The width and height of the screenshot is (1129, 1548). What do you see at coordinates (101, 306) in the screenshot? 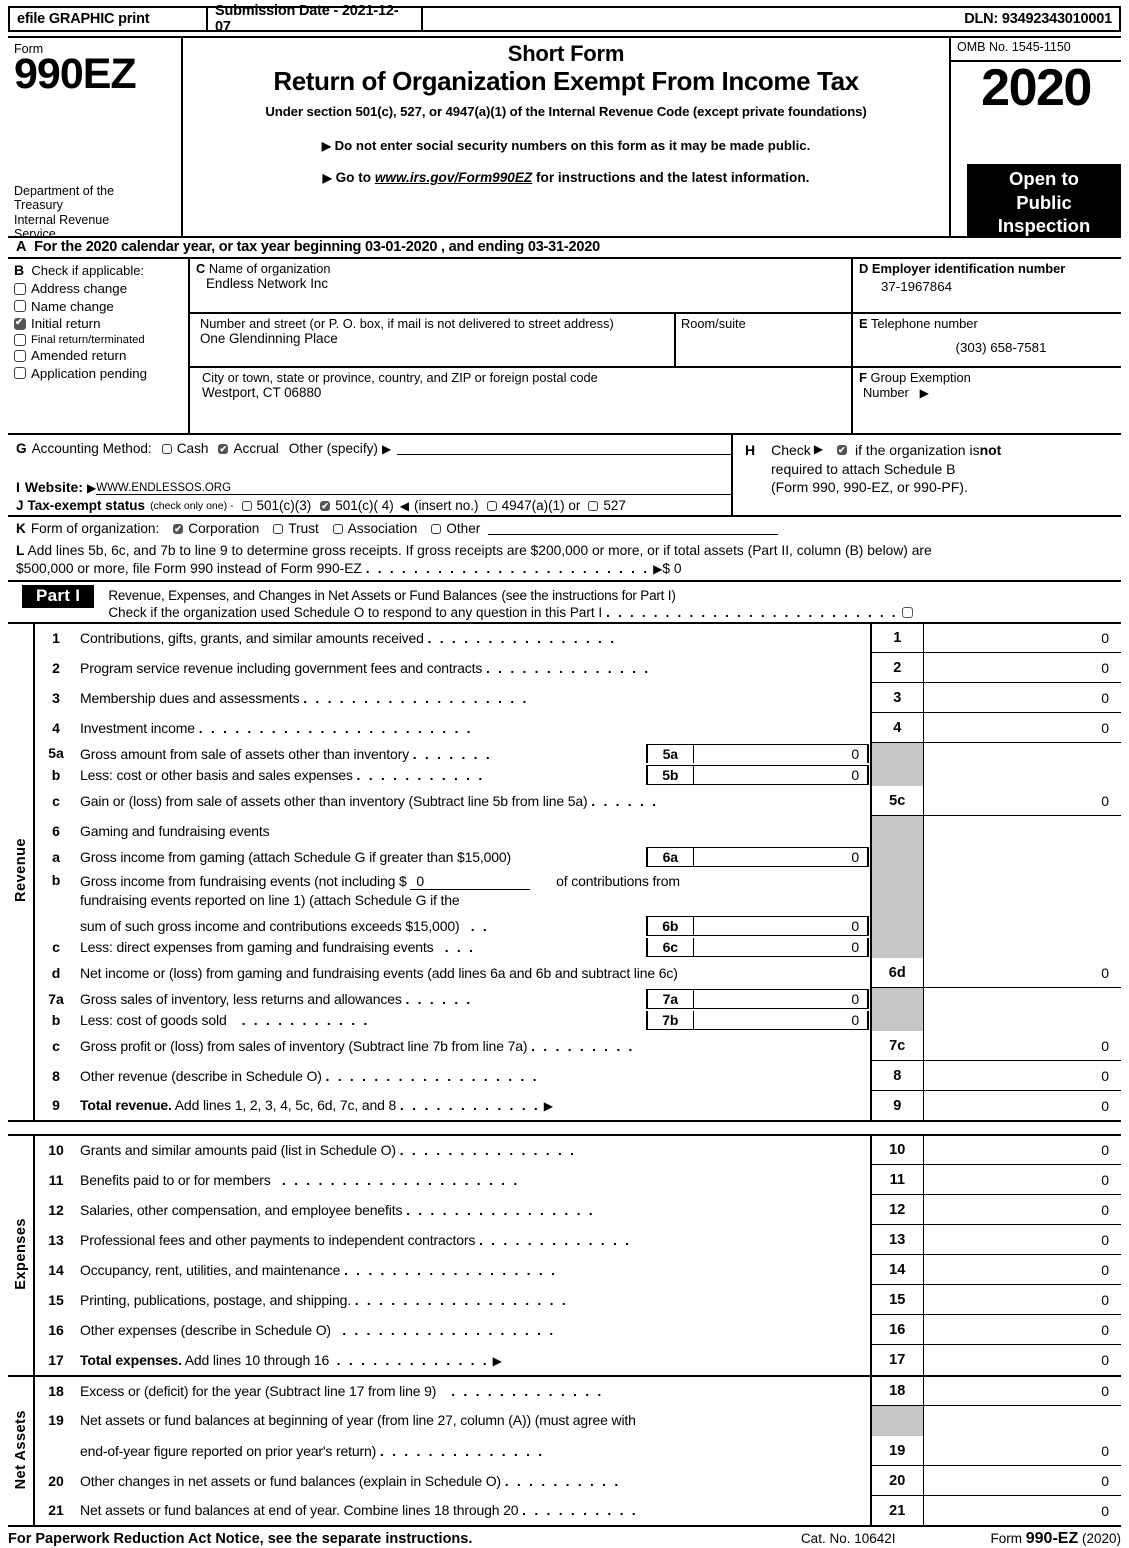
I see `checkbox-name-change: Name change` at bounding box center [101, 306].